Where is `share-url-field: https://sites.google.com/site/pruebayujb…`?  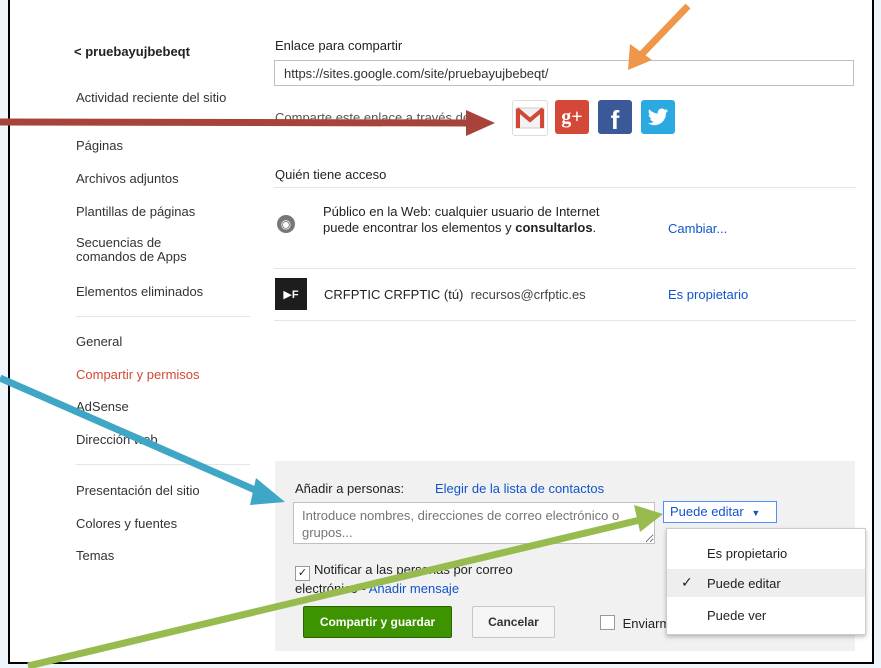
share-url-field: https://sites.google.com/site/pruebayujb… is located at coordinates (564, 73).